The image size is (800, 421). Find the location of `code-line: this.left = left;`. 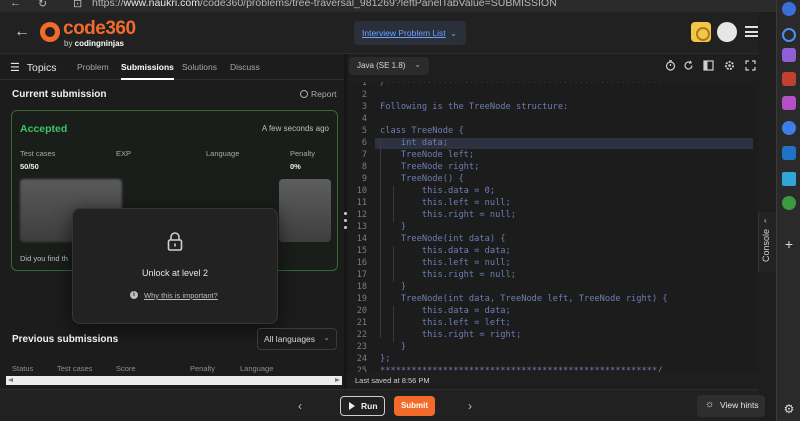

code-line: this.left = left; is located at coordinates (445, 323).